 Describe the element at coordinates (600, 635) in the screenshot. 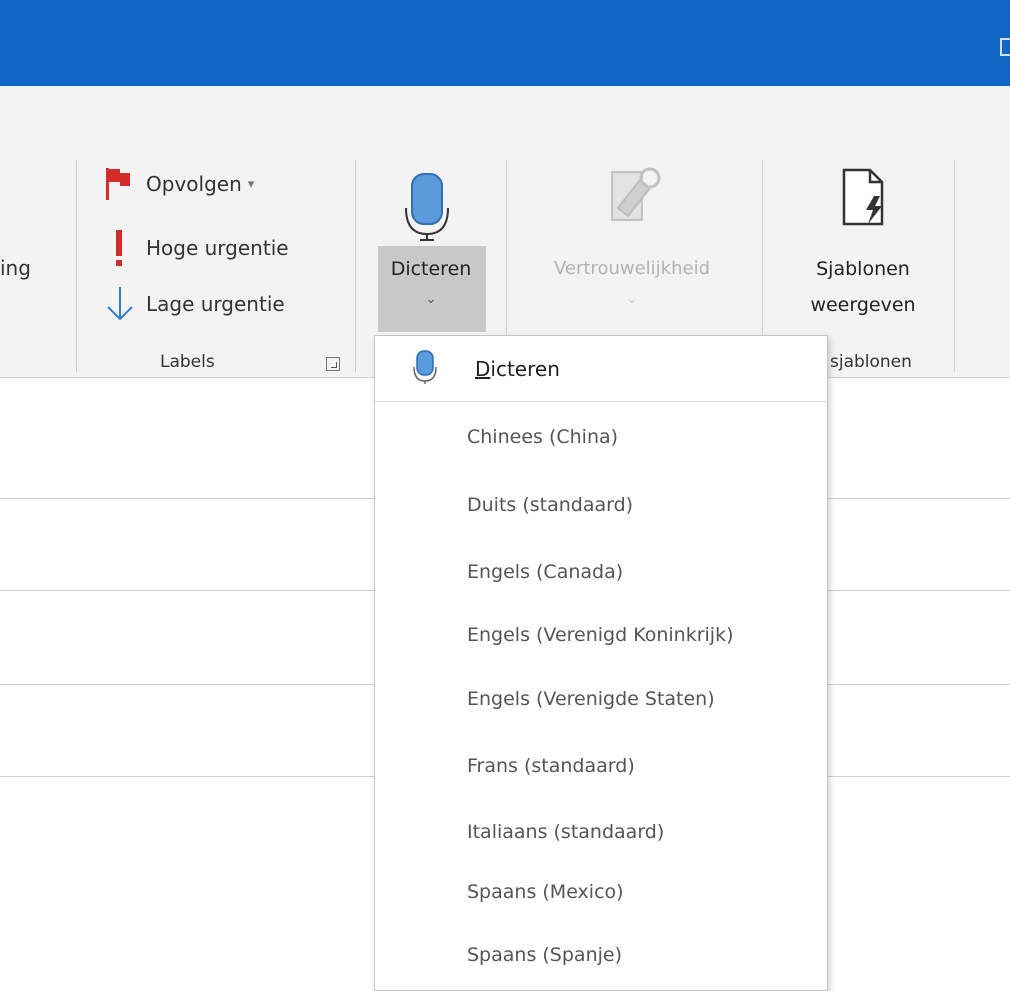

I see `menu-item-language: Engels (Verenigd Koninkrijk)` at that location.